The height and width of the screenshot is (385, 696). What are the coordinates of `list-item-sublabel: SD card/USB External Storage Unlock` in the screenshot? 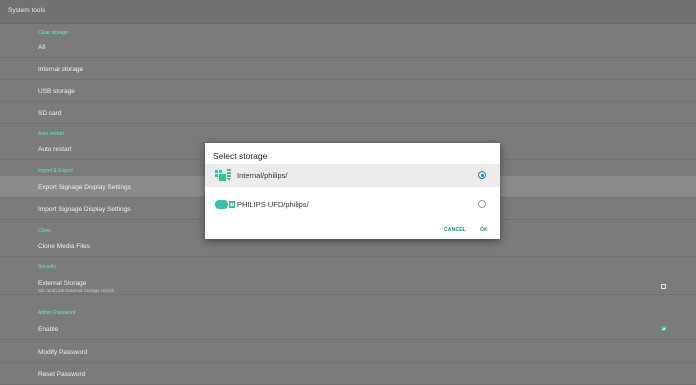 It's located at (76, 290).